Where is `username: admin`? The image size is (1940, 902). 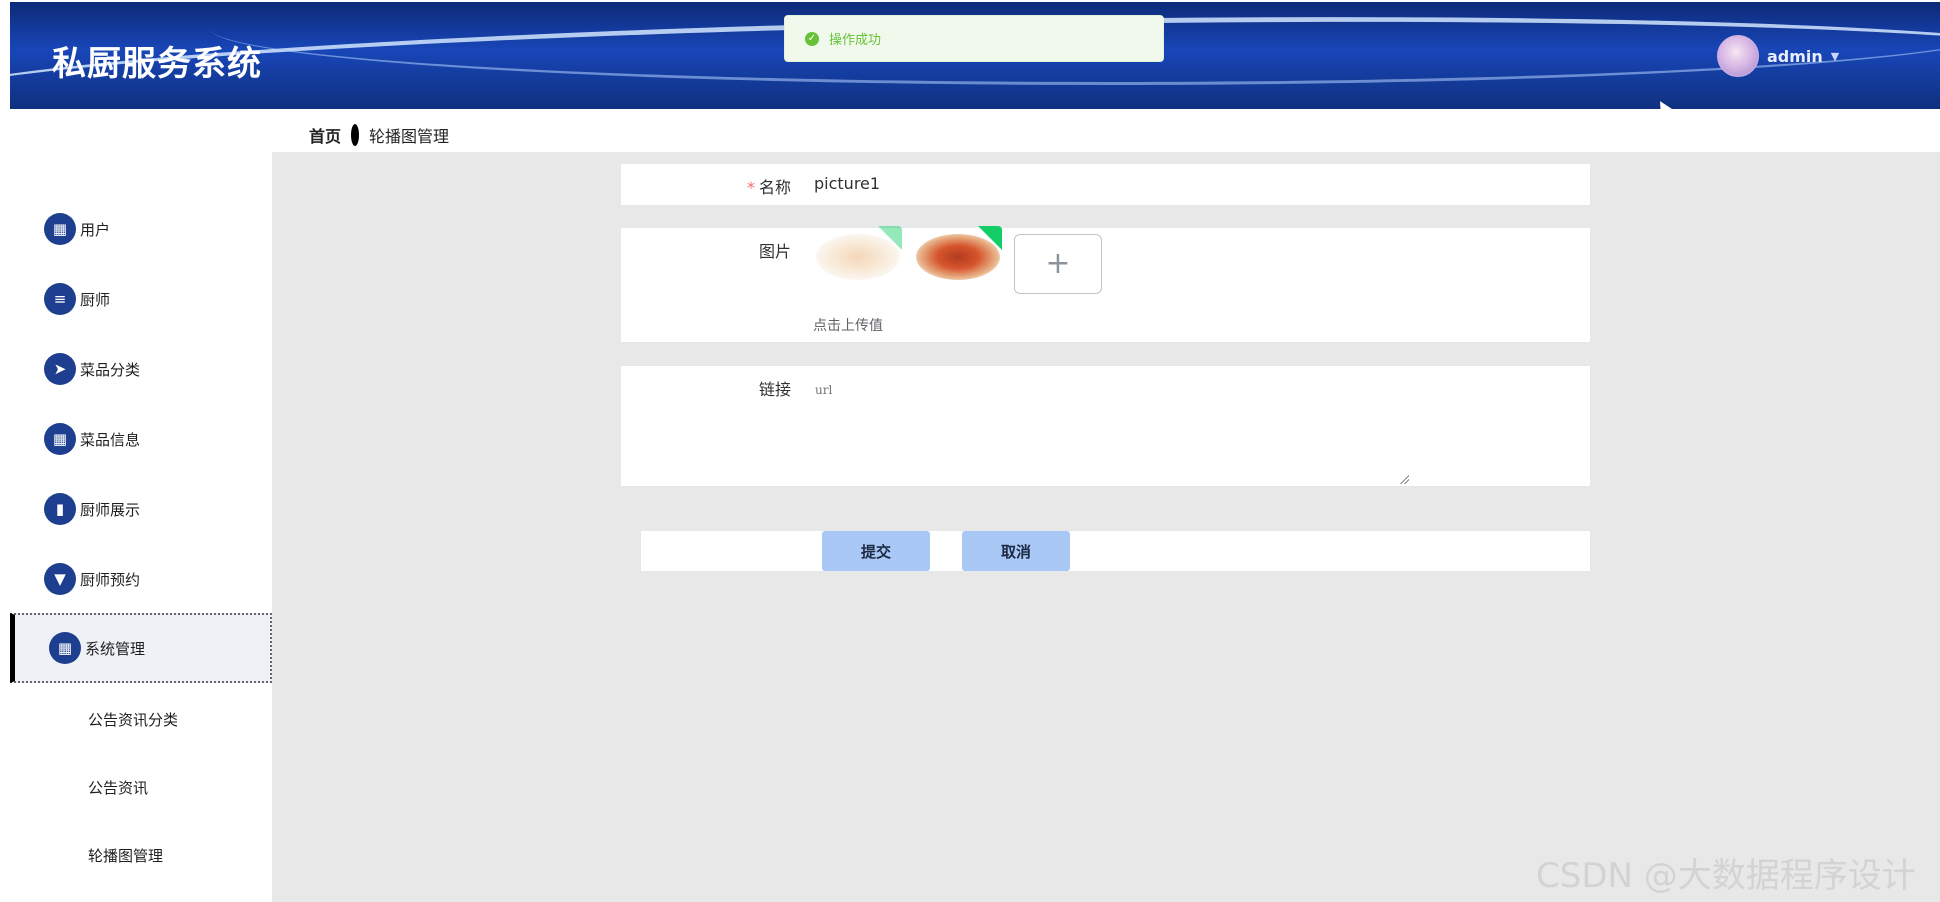
username: admin is located at coordinates (1795, 56).